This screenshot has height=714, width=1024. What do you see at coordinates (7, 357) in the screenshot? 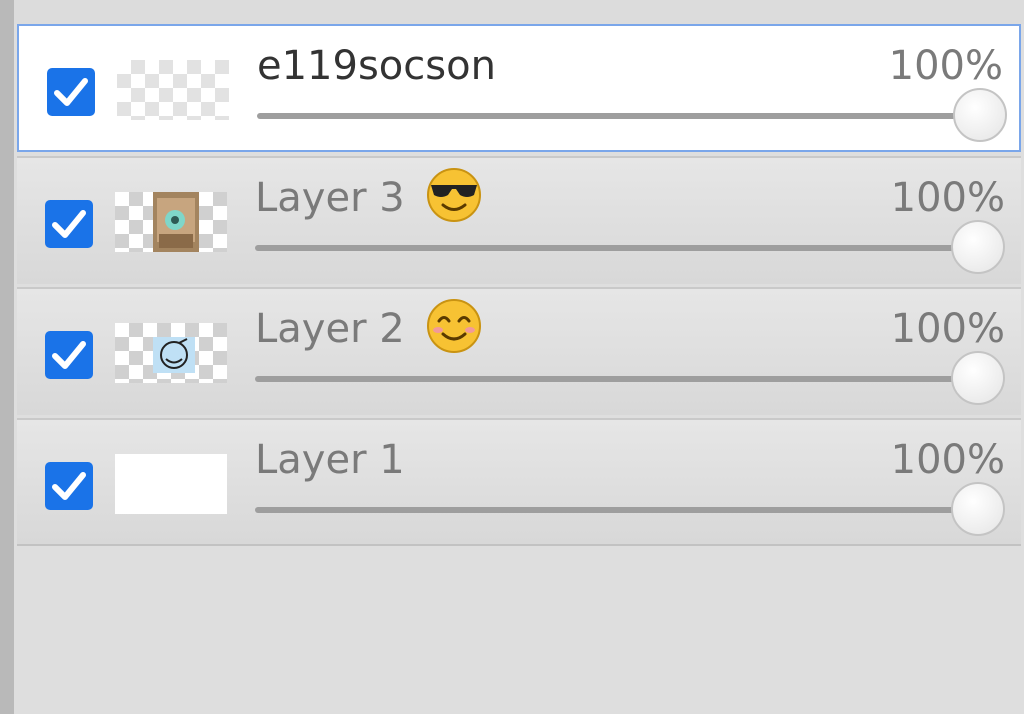
I see `panel-left-edge` at bounding box center [7, 357].